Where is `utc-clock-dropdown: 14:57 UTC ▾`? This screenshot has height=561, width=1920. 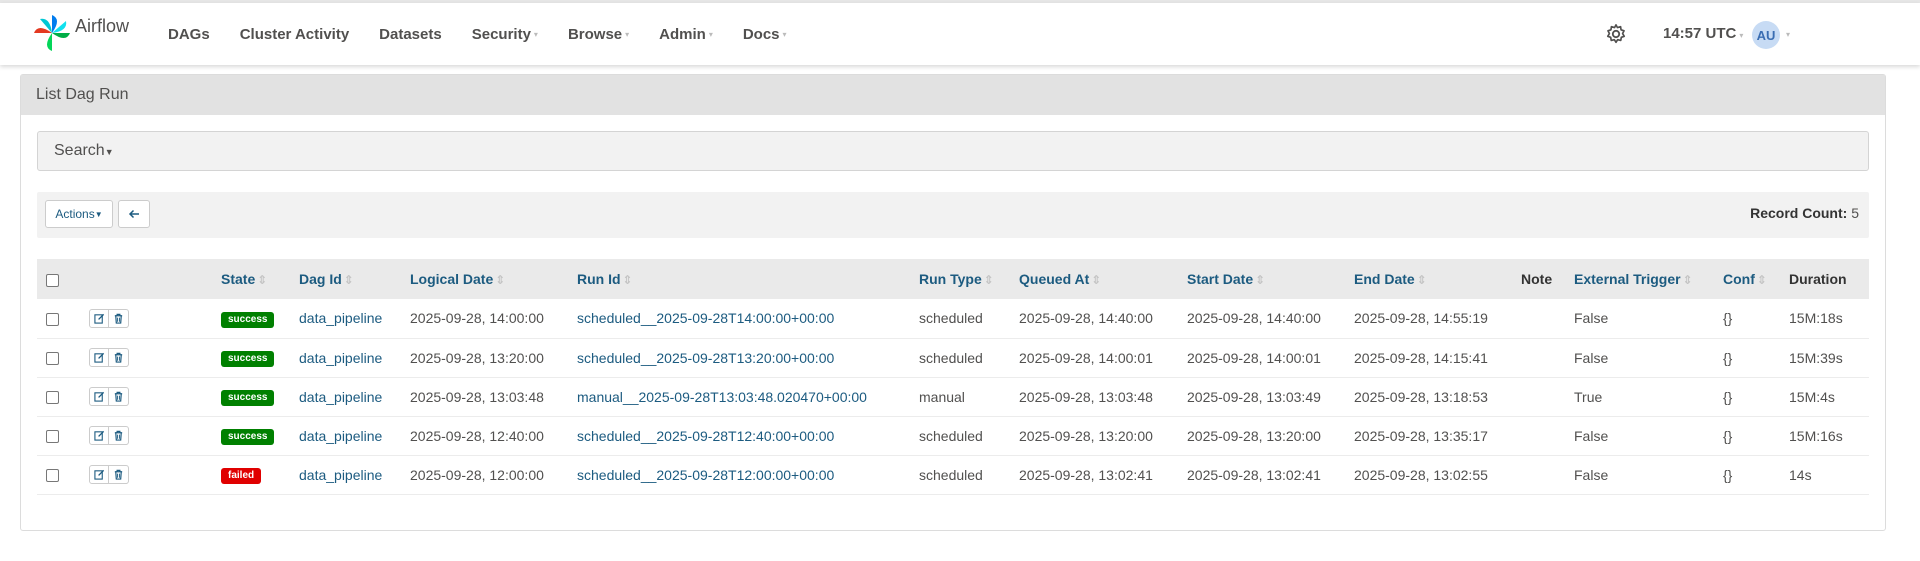
utc-clock-dropdown: 14:57 UTC ▾ is located at coordinates (1703, 33).